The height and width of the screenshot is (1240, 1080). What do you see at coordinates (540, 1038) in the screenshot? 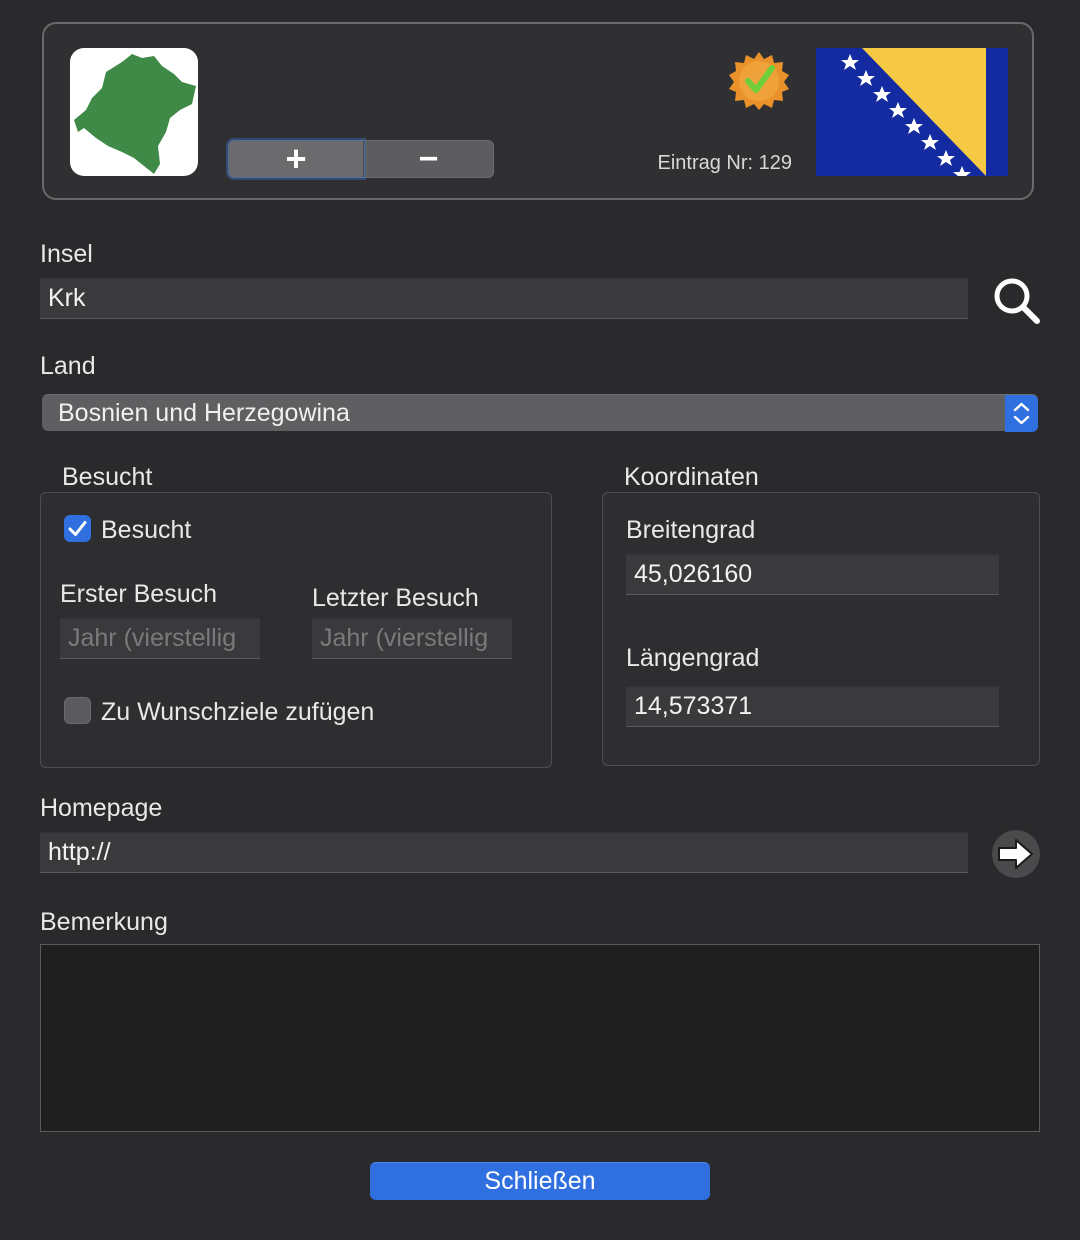
I see `remarks-textarea` at bounding box center [540, 1038].